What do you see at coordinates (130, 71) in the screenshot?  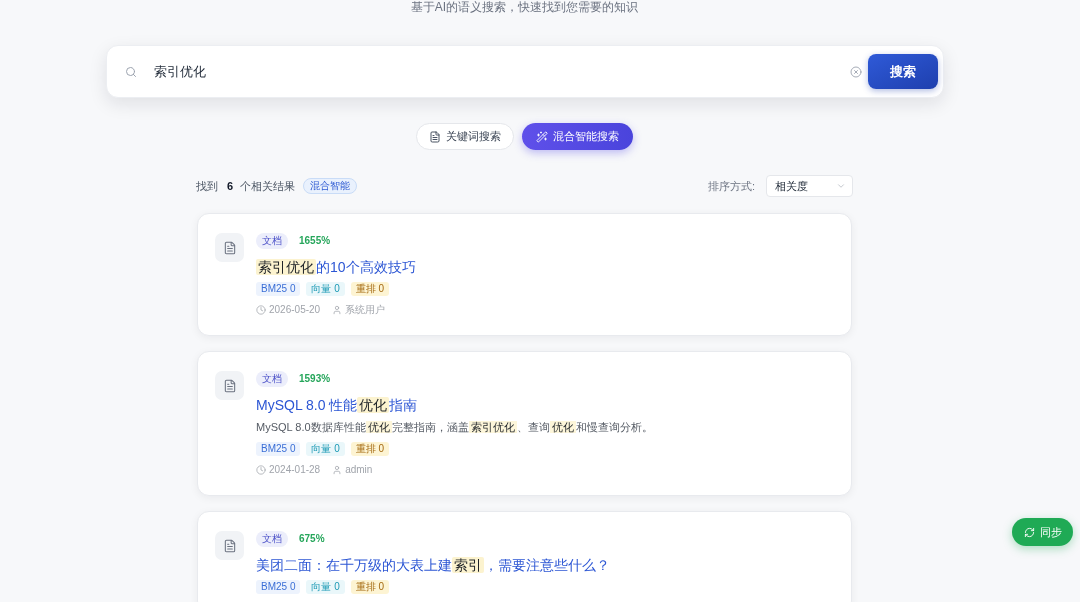 I see `search-icon` at bounding box center [130, 71].